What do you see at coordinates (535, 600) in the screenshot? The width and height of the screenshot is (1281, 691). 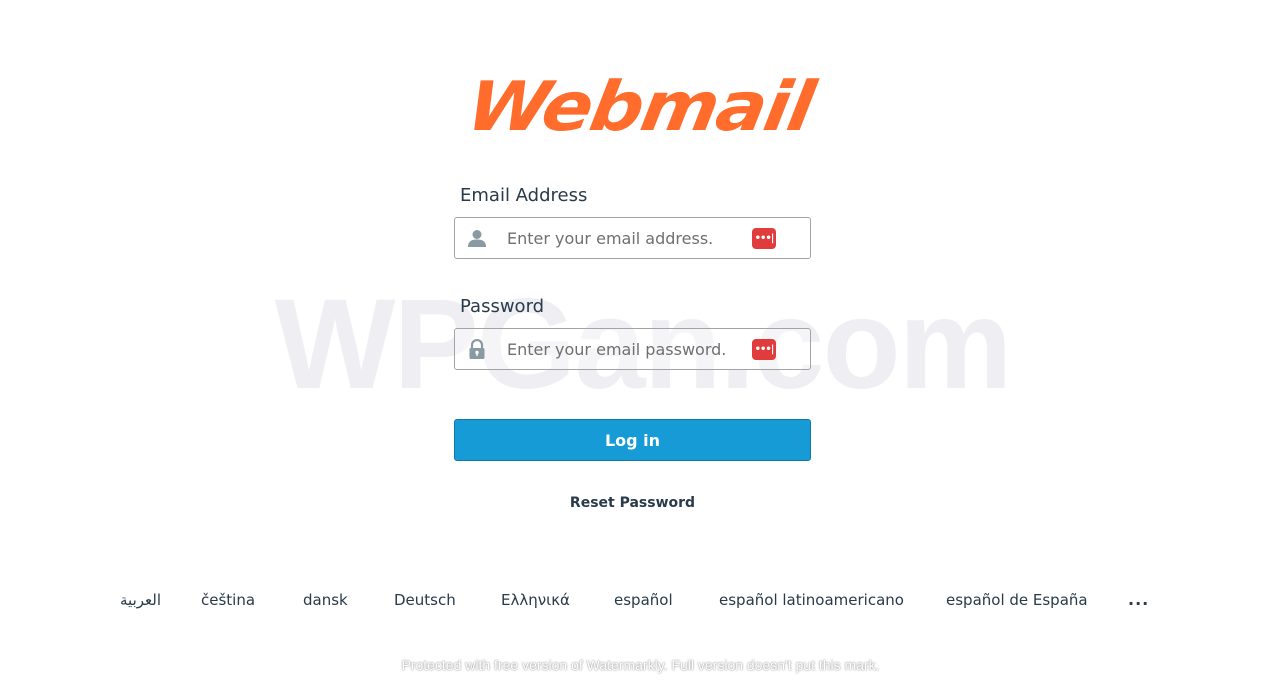 I see `locale-item-el: Ελληνικά` at bounding box center [535, 600].